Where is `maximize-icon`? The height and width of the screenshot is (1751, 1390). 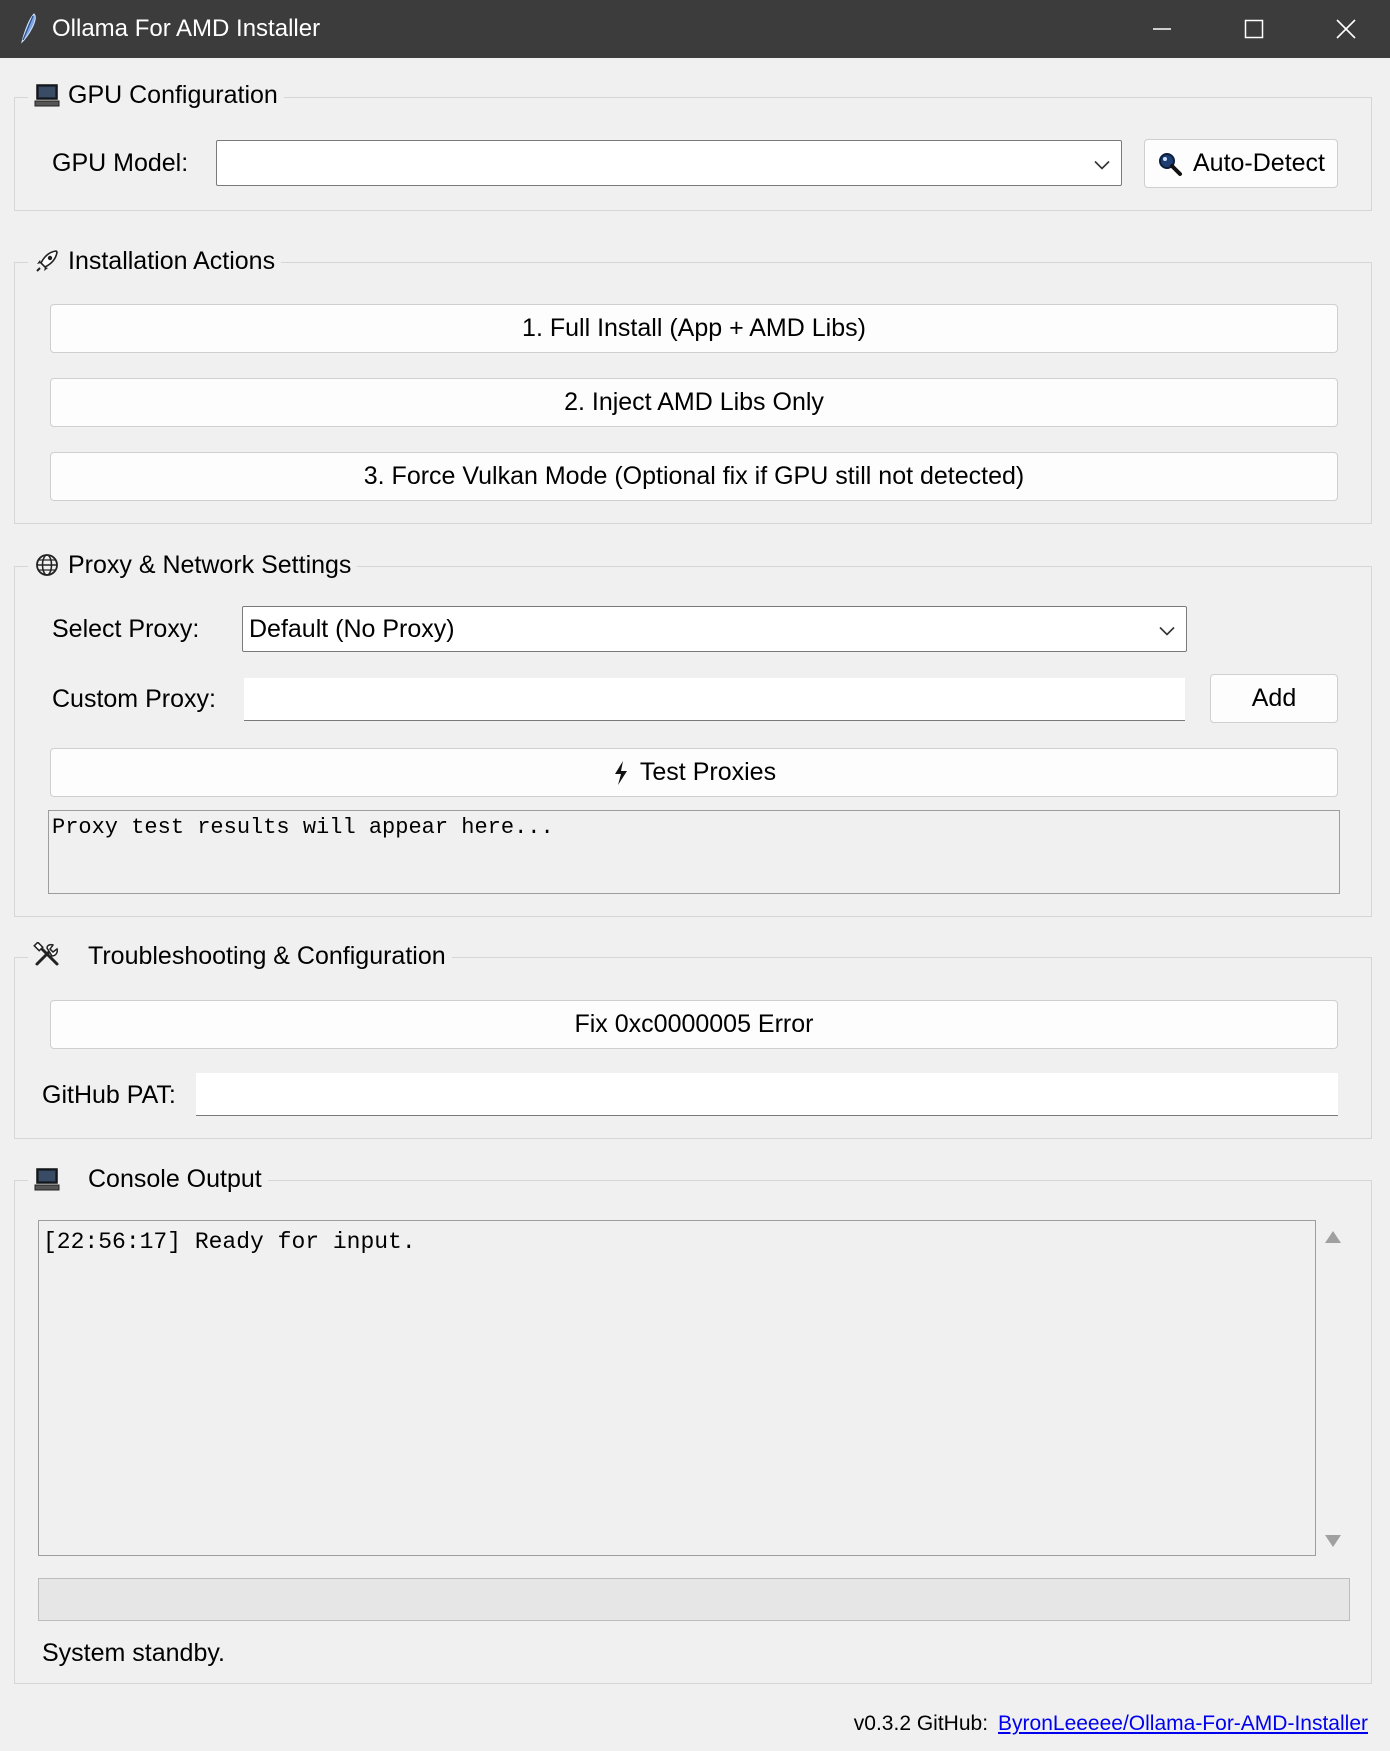 maximize-icon is located at coordinates (1254, 29).